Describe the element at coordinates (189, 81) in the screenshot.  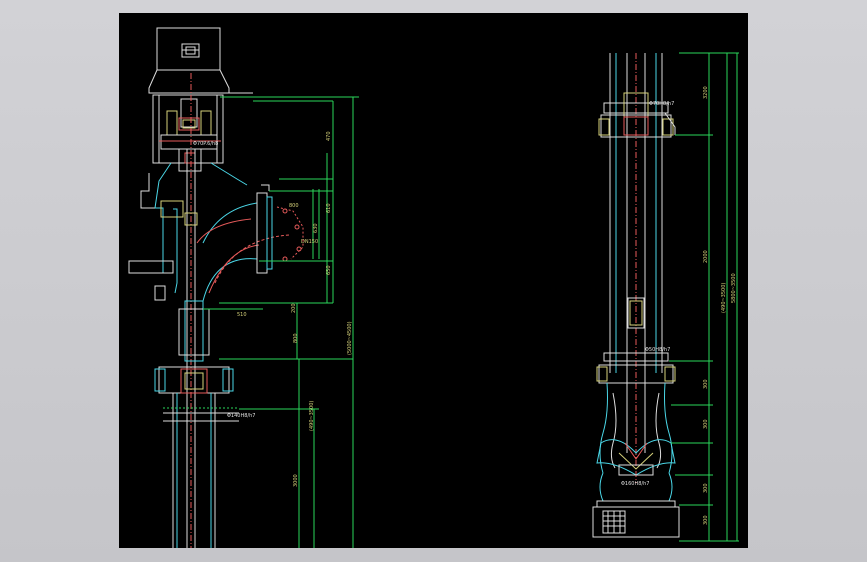
I see `motor-stand` at that location.